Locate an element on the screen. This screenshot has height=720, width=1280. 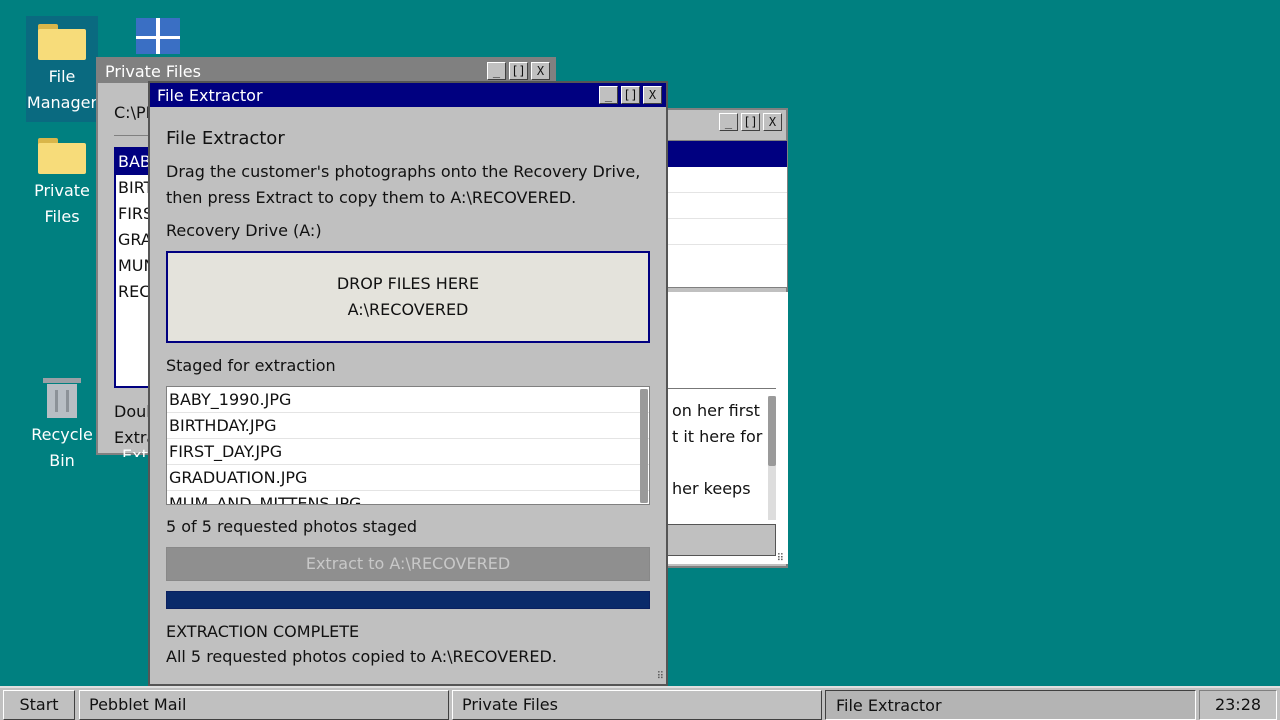
taskbar-item-mail: Pebblet Mail is located at coordinates (264, 705).